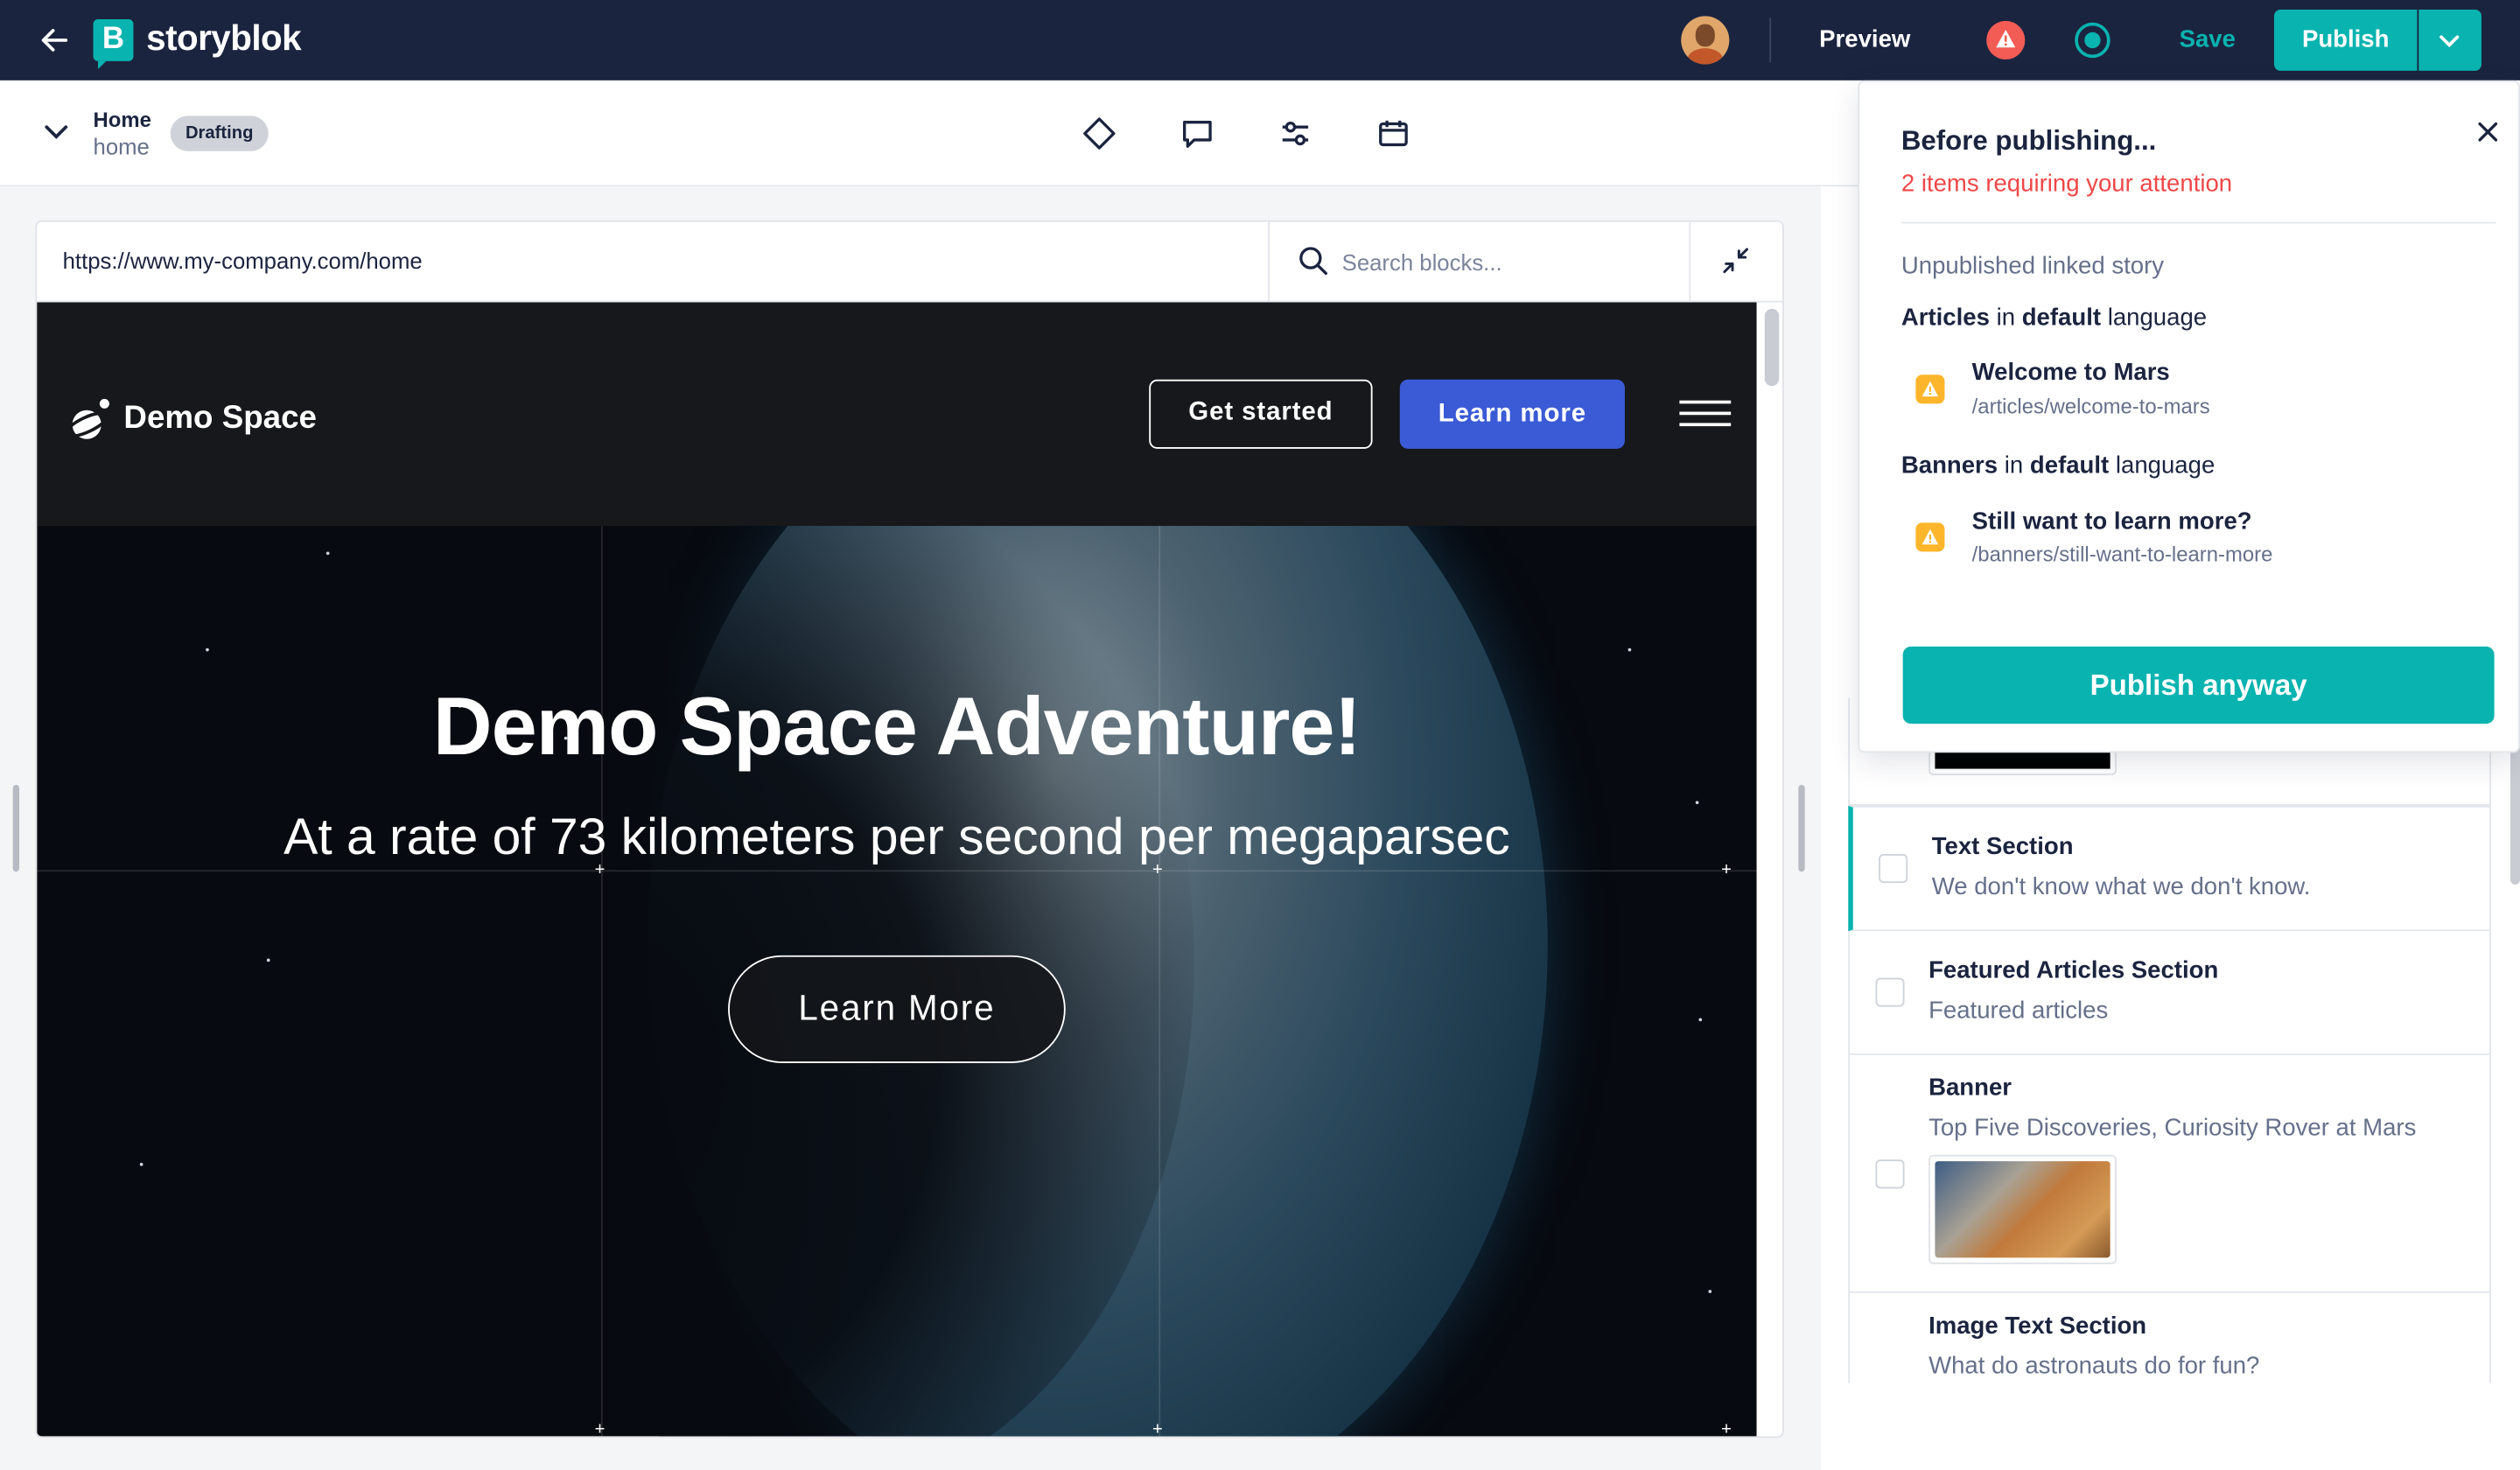 Image resolution: width=2520 pixels, height=1470 pixels. I want to click on calendar-icon, so click(1393, 133).